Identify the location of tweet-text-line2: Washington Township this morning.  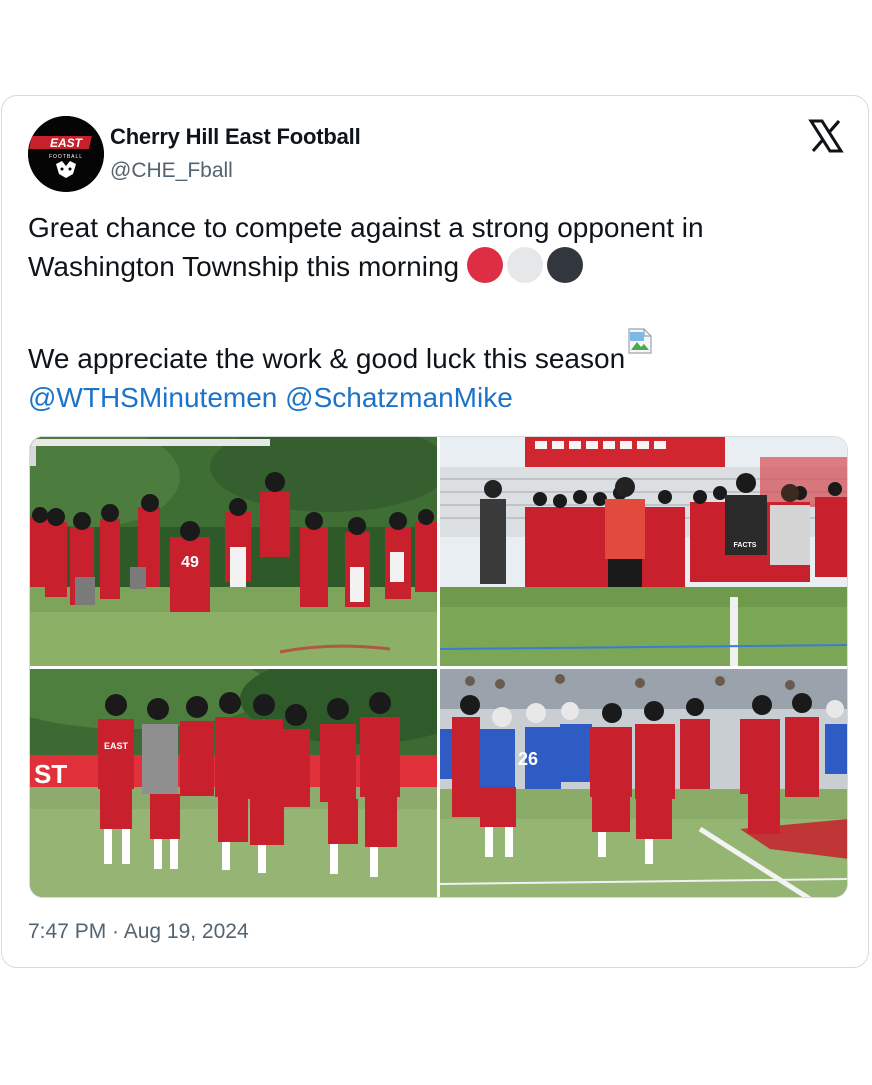
(244, 266).